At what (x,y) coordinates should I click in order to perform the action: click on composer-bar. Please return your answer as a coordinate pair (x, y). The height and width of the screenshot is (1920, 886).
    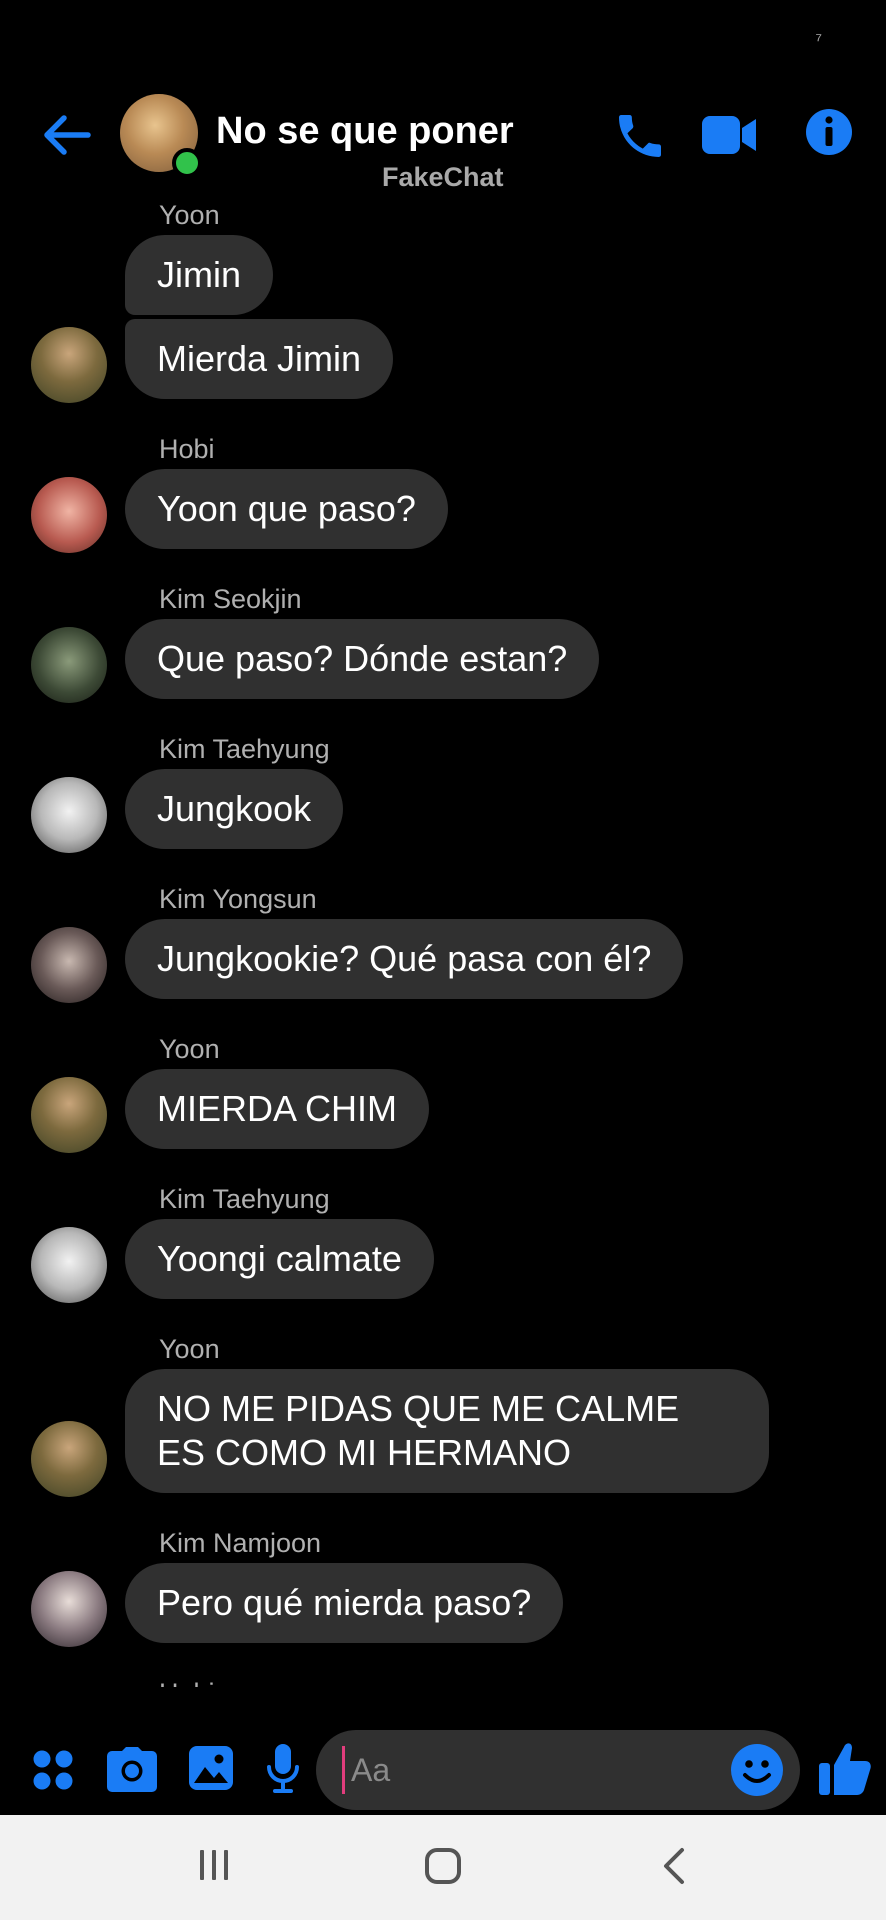
    Looking at the image, I should click on (443, 1770).